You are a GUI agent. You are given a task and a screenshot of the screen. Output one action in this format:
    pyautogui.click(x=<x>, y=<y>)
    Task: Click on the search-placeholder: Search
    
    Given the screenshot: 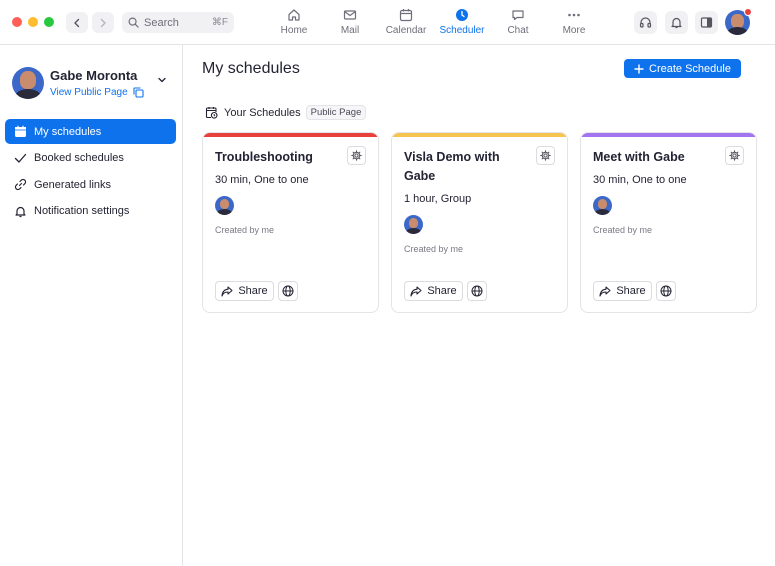 What is the action you would take?
    pyautogui.click(x=161, y=22)
    